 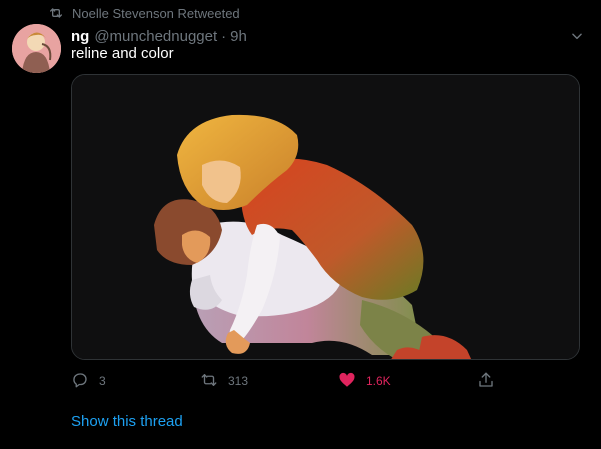 What do you see at coordinates (36, 48) in the screenshot?
I see `avatar` at bounding box center [36, 48].